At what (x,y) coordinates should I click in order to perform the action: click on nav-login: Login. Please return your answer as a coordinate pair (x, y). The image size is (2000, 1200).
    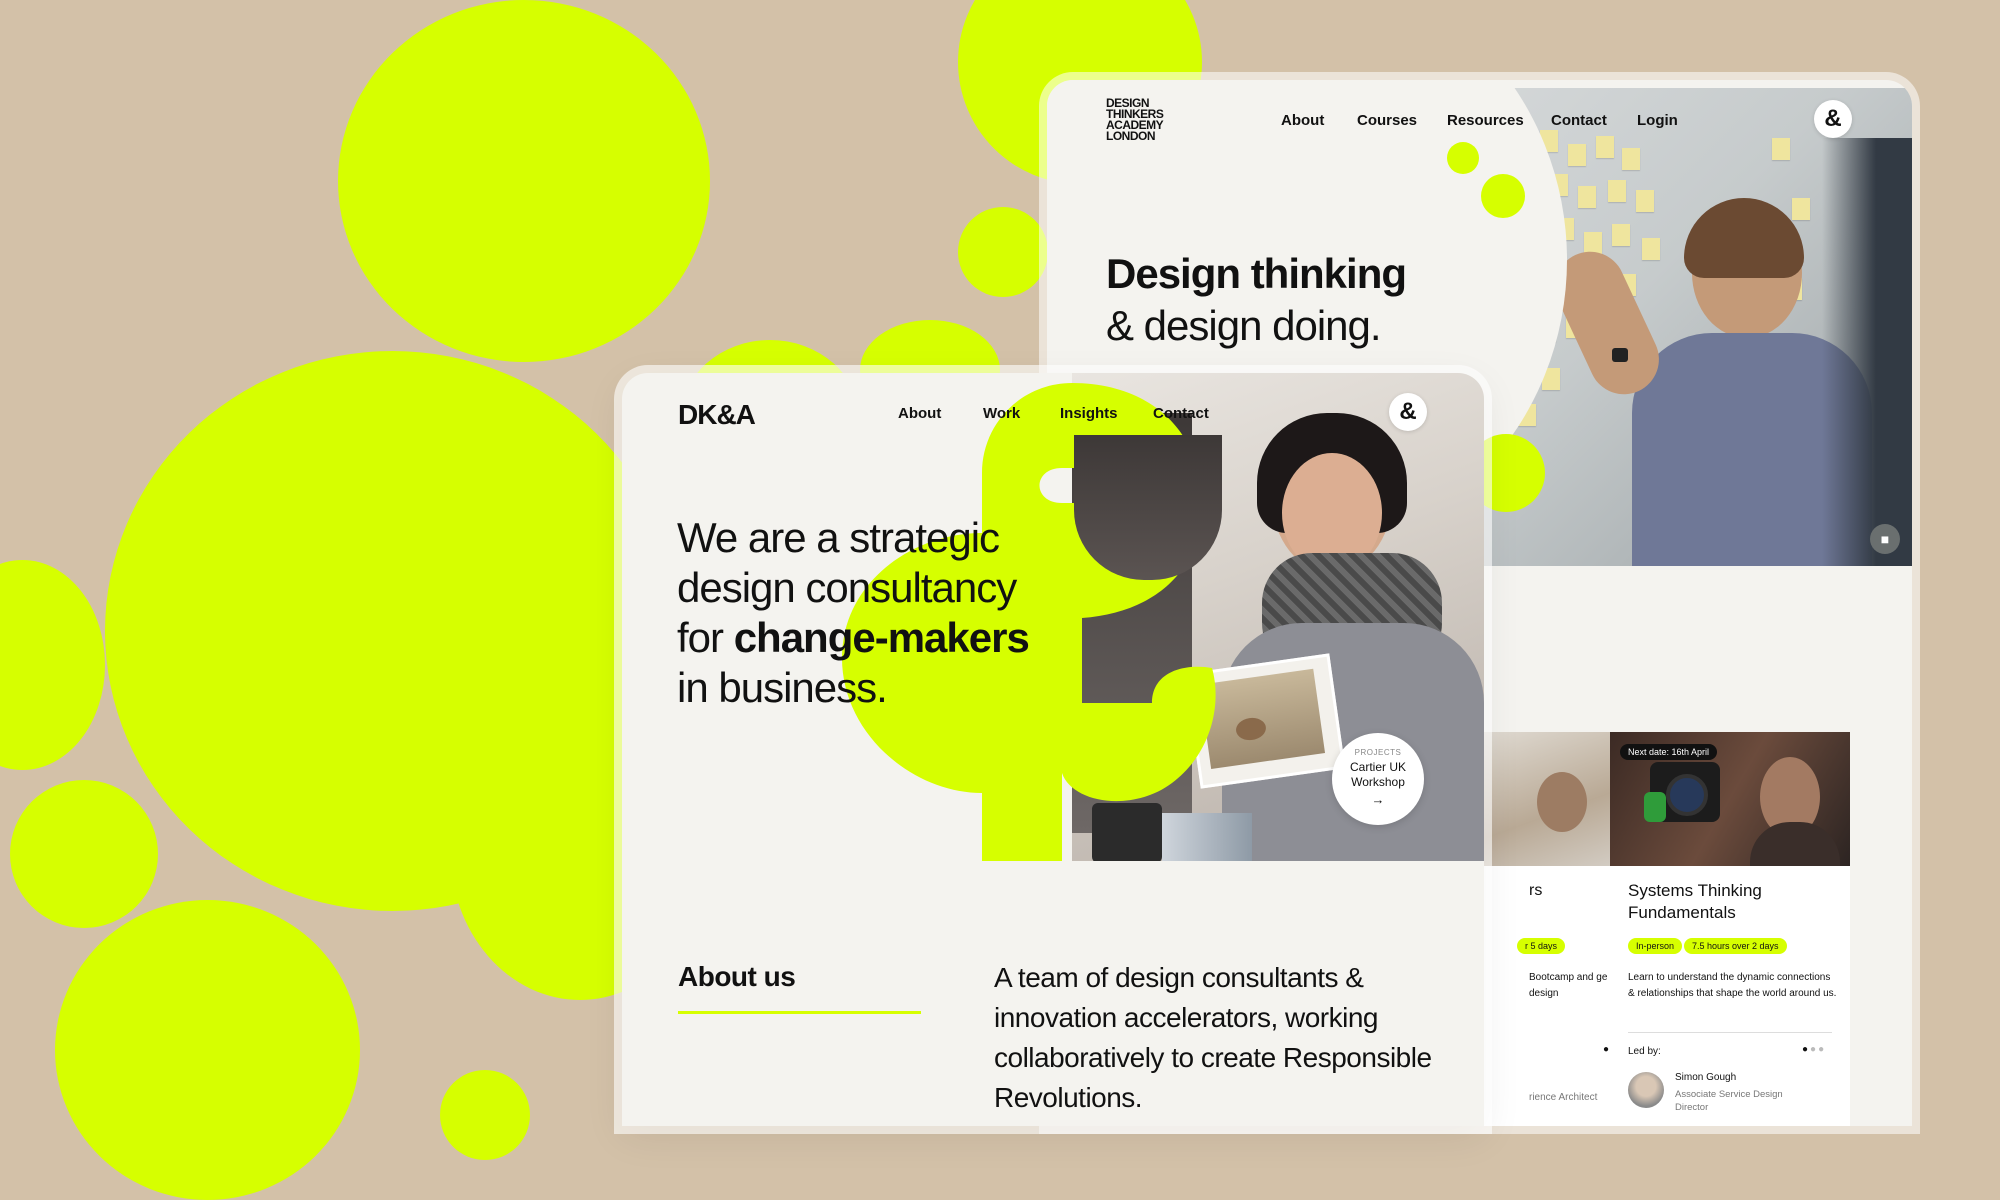
    Looking at the image, I should click on (1657, 120).